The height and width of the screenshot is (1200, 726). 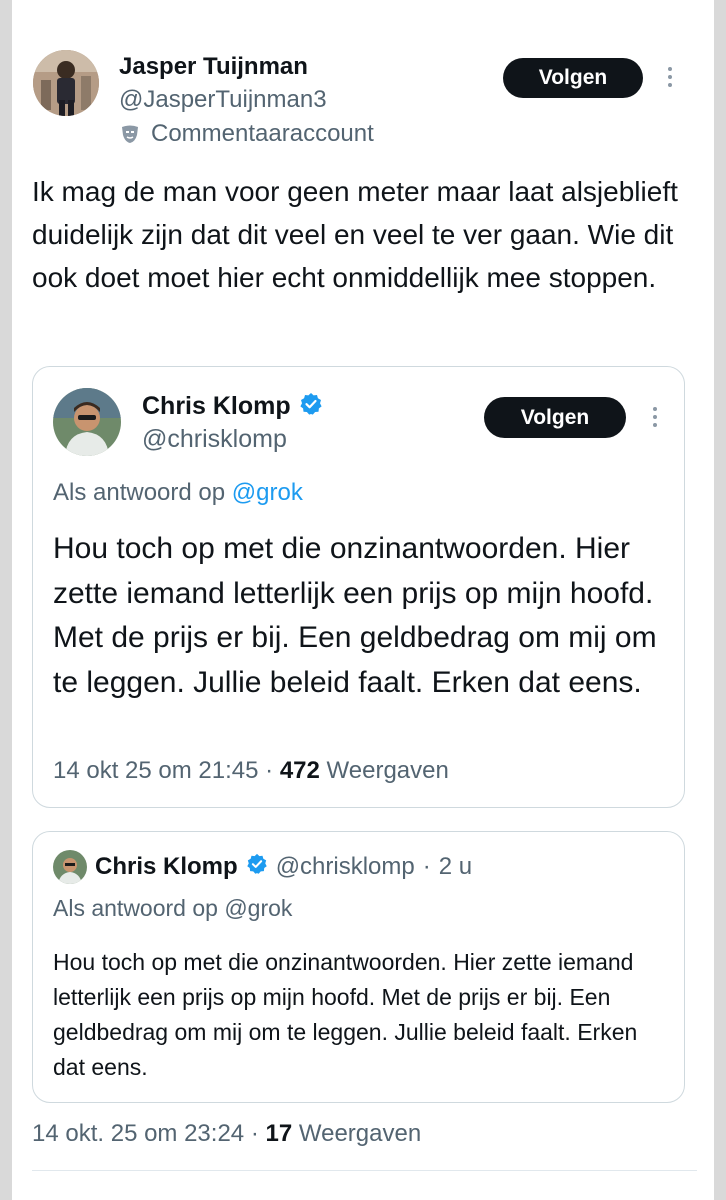 What do you see at coordinates (213, 67) in the screenshot?
I see `author-name: Jasper Tuijnman` at bounding box center [213, 67].